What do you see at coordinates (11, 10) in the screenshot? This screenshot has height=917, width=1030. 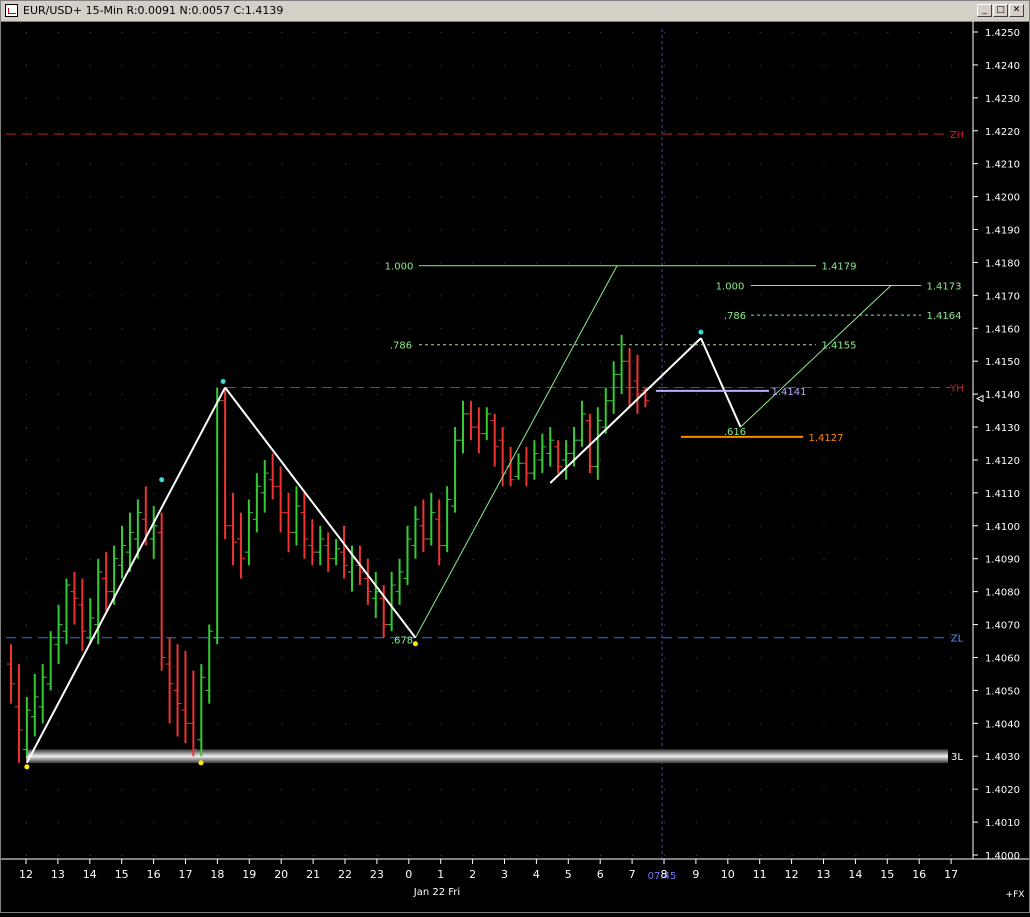 I see `chart-app-icon` at bounding box center [11, 10].